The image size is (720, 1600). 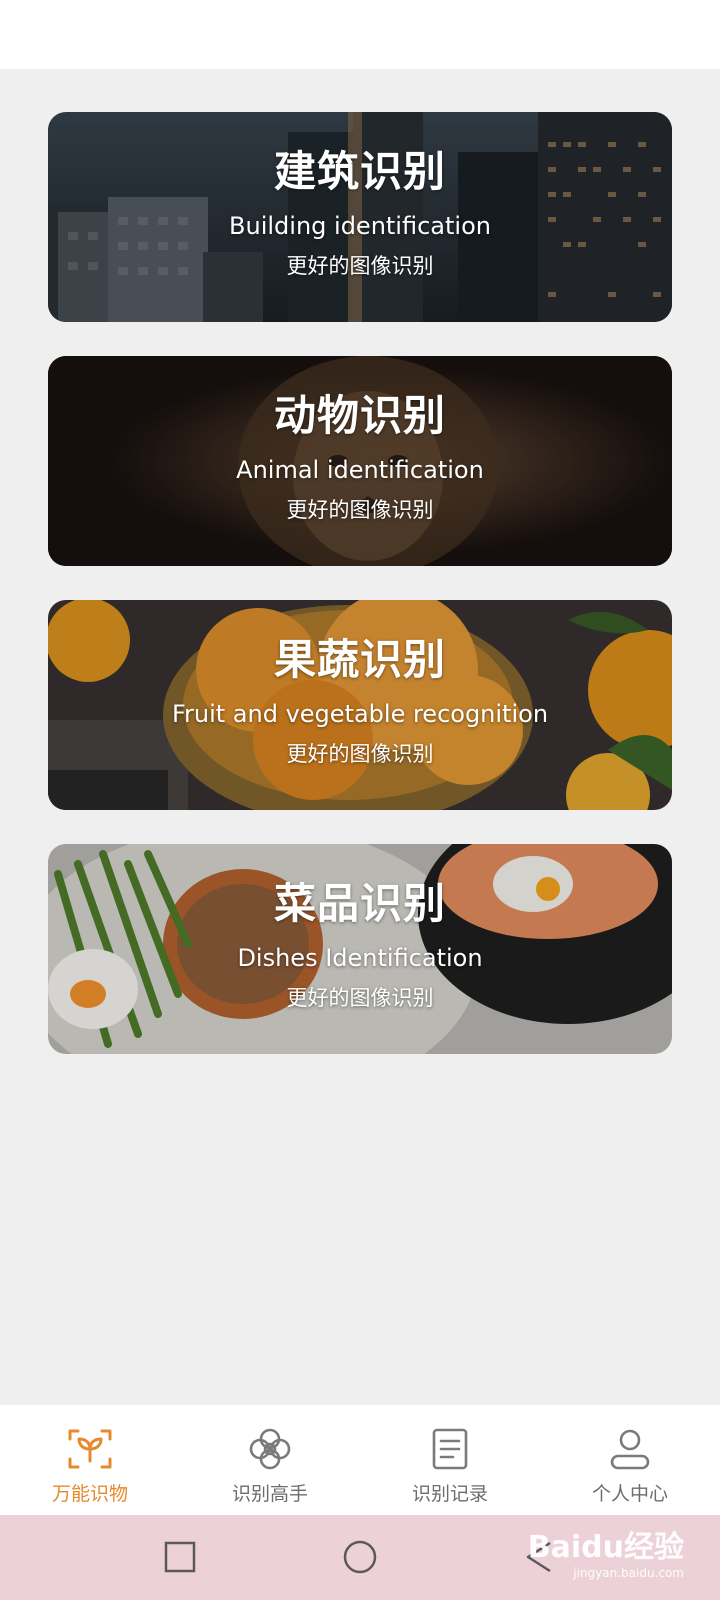 I want to click on bottom-tab-bar: 万能识物 识别高手 识别记录 个人中心, so click(x=360, y=1460).